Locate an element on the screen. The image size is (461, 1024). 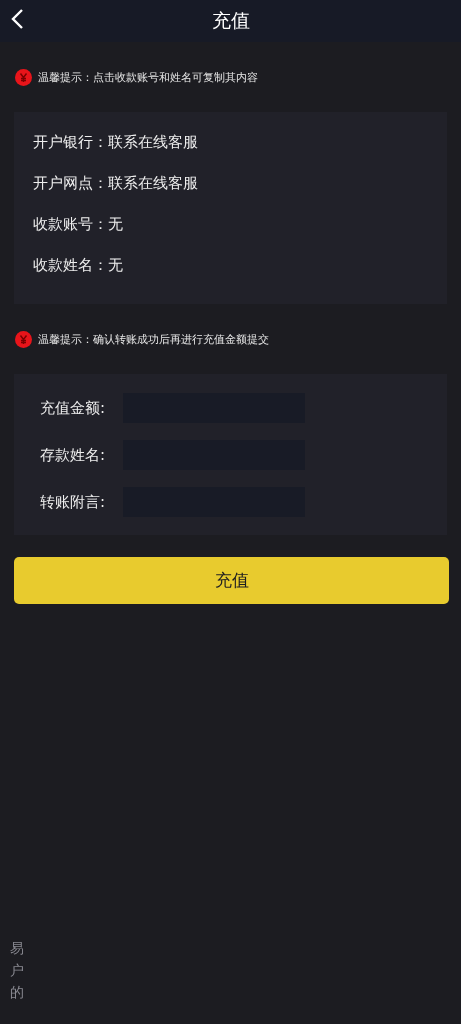
notice-text: 温馨提示：点击收款账号和姓名可复制其内容 is located at coordinates (148, 77).